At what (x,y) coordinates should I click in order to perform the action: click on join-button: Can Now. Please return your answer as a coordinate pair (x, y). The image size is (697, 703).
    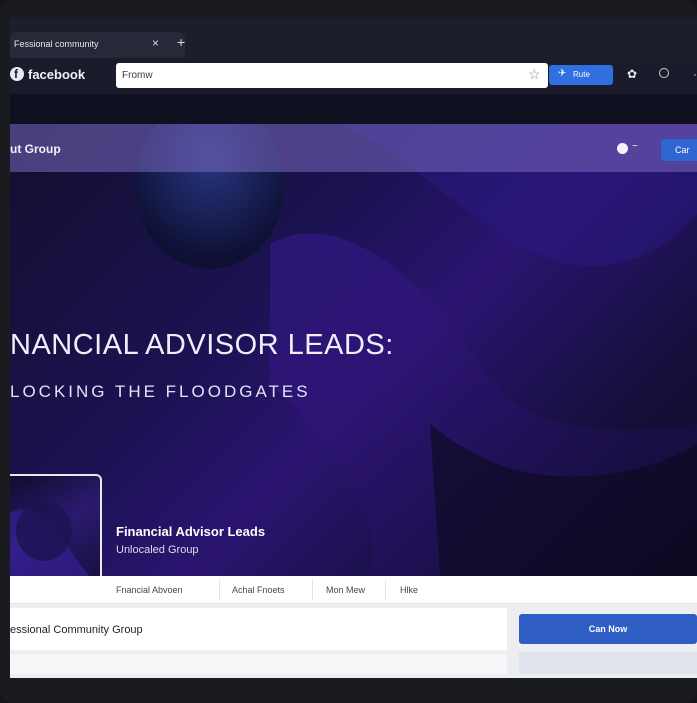
    Looking at the image, I should click on (608, 629).